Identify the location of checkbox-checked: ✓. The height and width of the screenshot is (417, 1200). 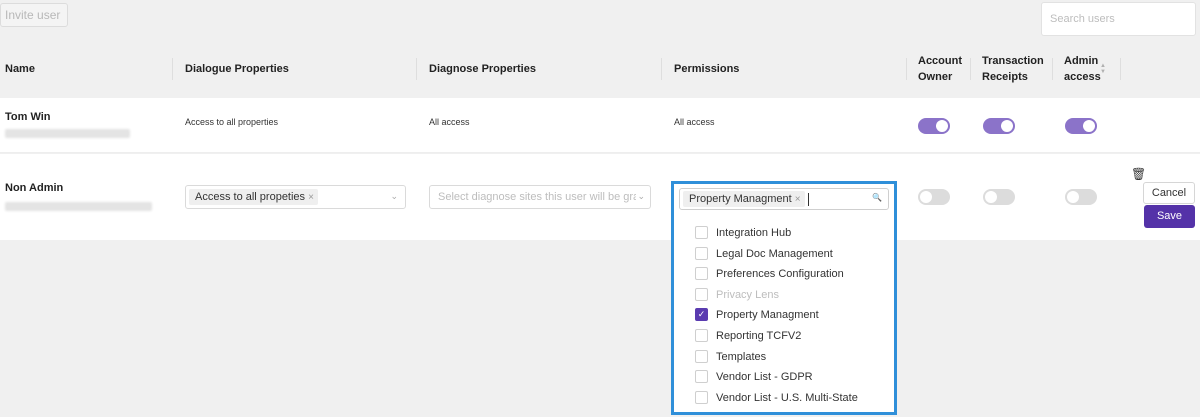
(701, 314).